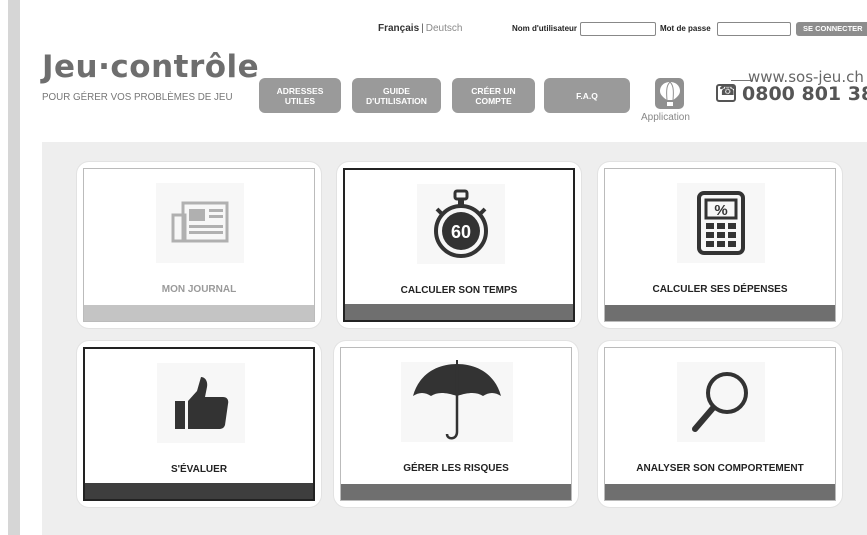 The image size is (867, 535). I want to click on tile-s-evaluer: S'ÉVALUER, so click(199, 424).